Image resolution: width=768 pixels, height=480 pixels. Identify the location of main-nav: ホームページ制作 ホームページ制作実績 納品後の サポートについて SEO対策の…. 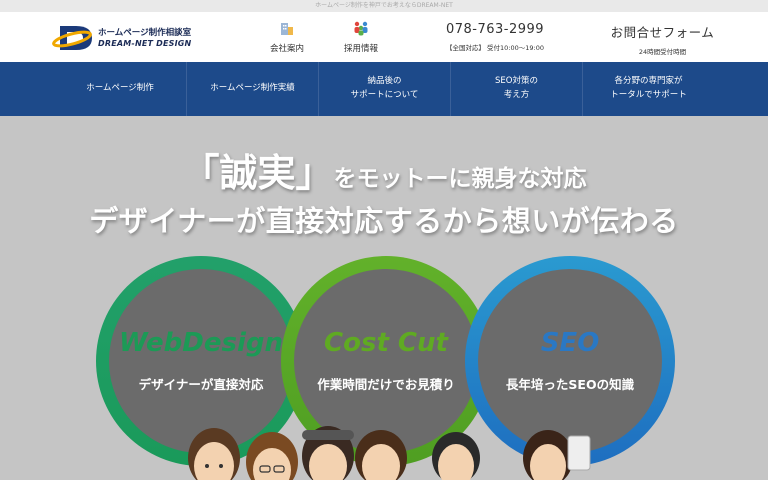
(384, 89).